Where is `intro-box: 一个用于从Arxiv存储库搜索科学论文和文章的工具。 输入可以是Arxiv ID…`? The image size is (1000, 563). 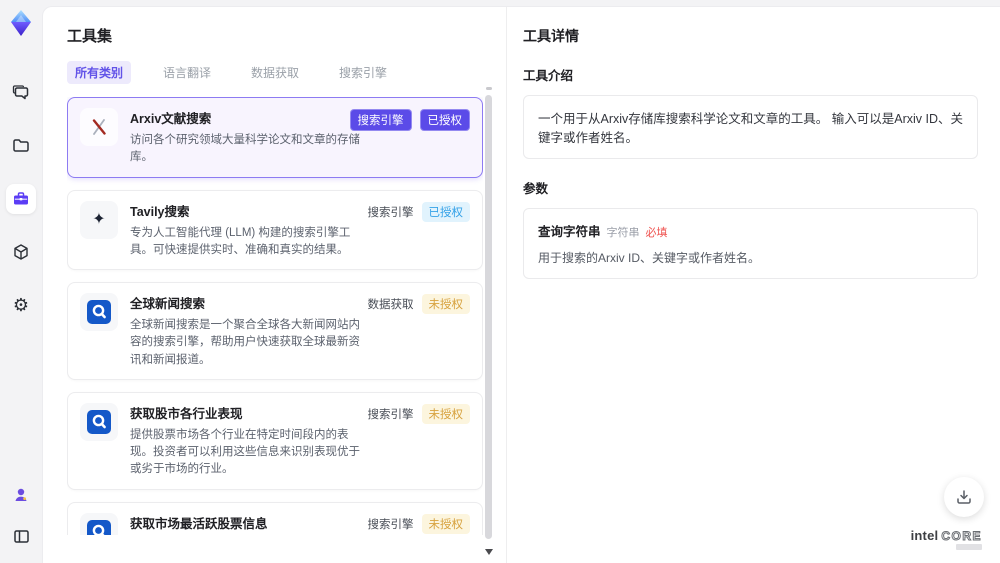
intro-box: 一个用于从Arxiv存储库搜索科学论文和文章的工具。 输入可以是Arxiv ID… is located at coordinates (750, 127).